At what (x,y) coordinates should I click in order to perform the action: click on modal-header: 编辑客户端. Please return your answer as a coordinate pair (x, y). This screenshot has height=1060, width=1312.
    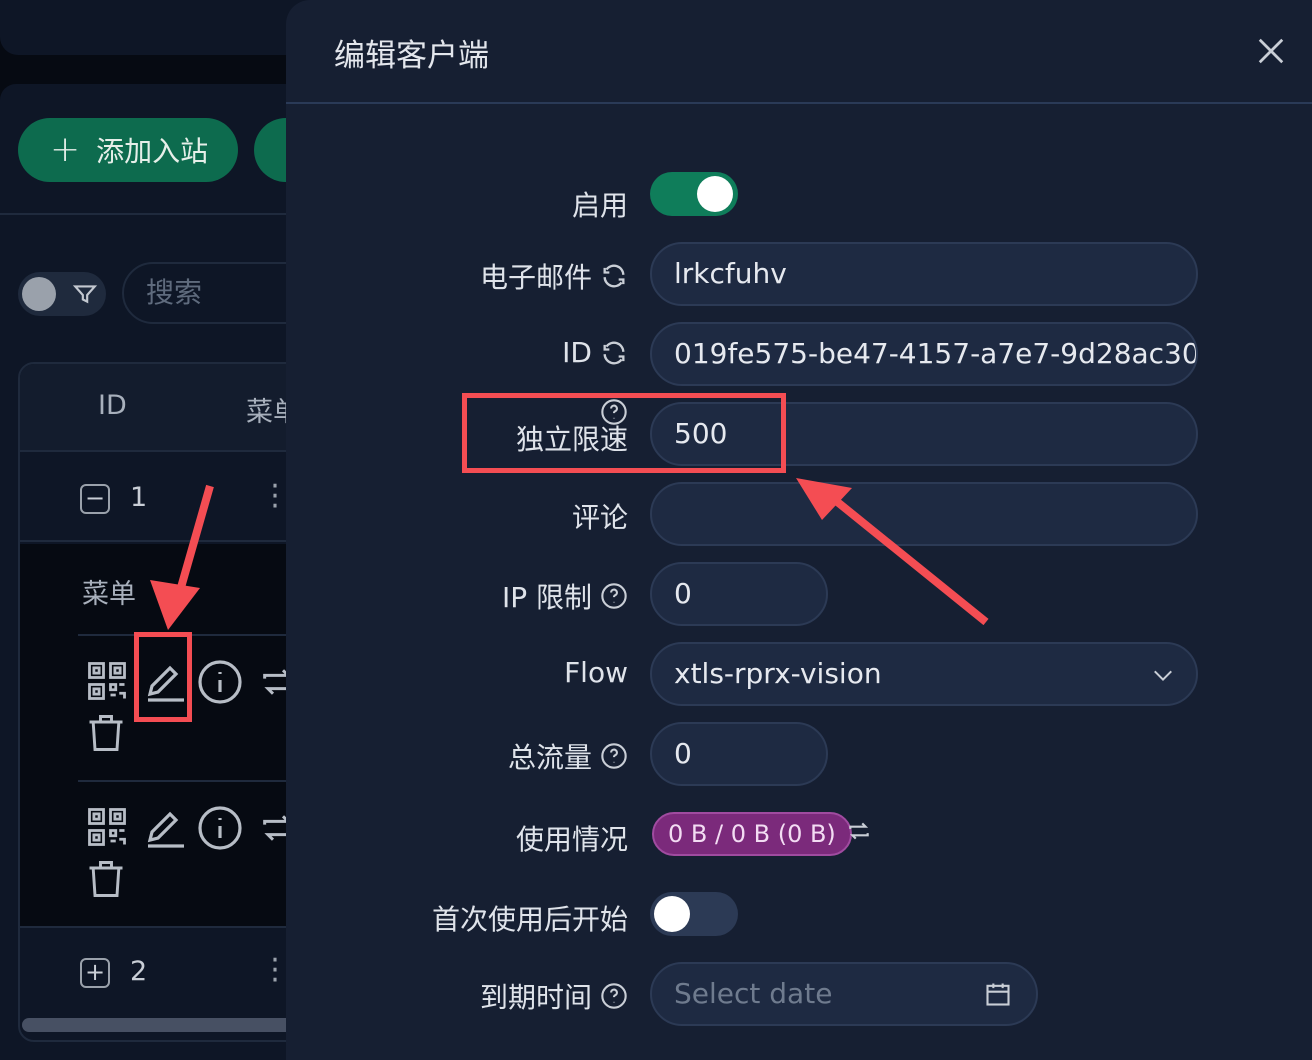
    Looking at the image, I should click on (799, 52).